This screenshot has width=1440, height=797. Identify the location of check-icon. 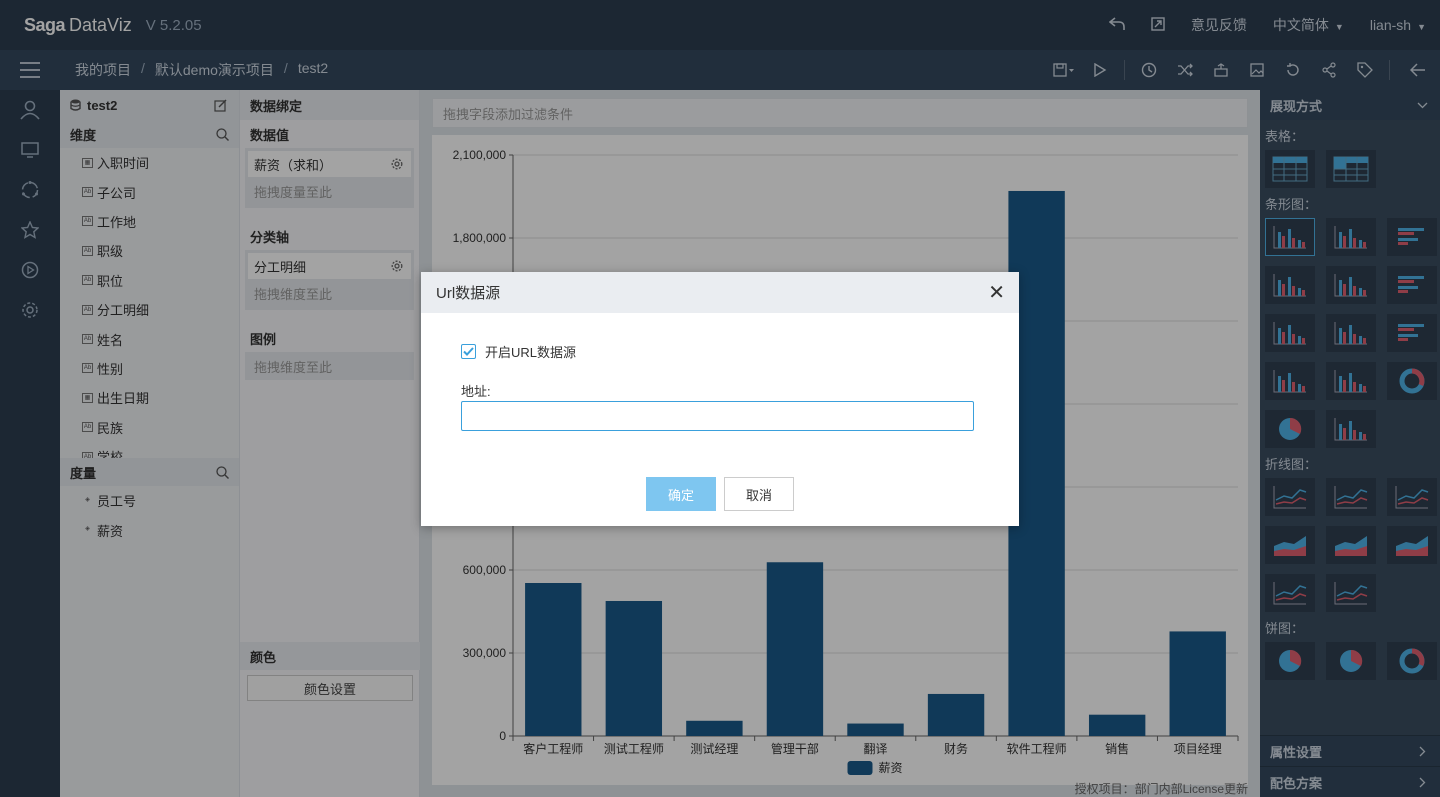
(468, 351).